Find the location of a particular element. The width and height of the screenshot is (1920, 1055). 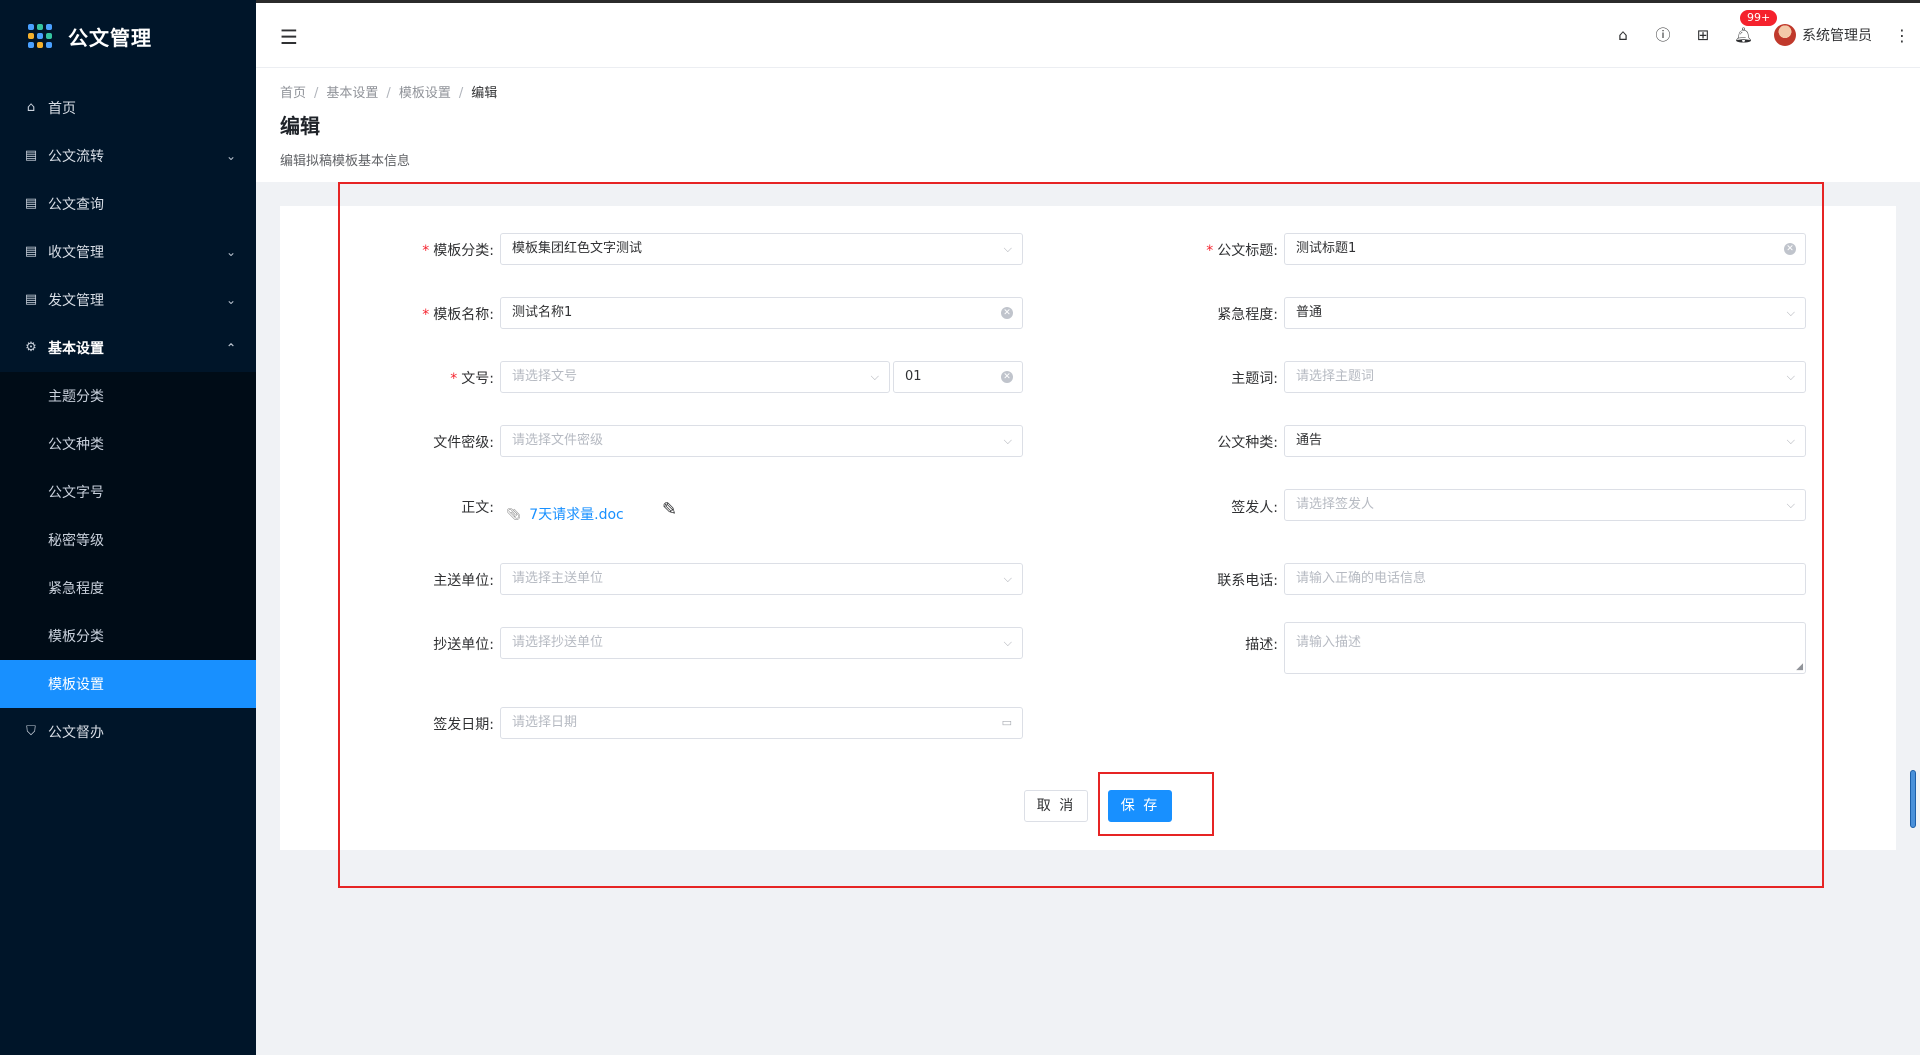

sidebar-item-label: 首页 is located at coordinates (62, 109).